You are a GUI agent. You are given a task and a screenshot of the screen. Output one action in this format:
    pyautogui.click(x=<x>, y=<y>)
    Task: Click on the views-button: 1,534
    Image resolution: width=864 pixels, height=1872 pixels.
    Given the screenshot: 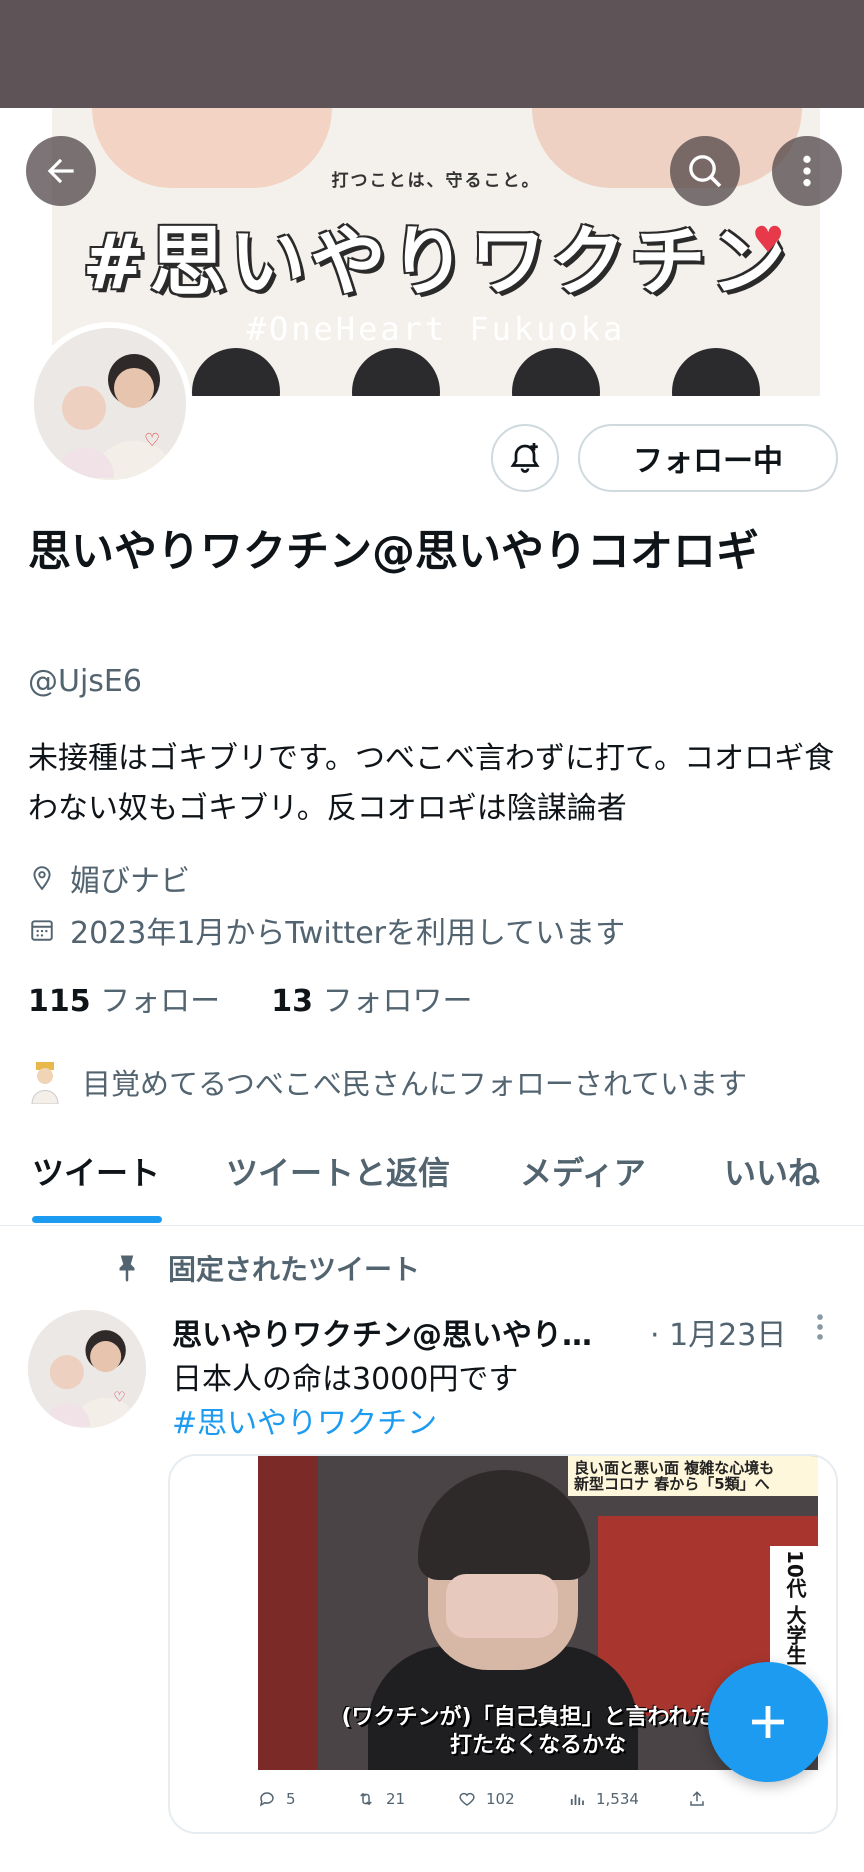 What is the action you would take?
    pyautogui.click(x=603, y=1799)
    